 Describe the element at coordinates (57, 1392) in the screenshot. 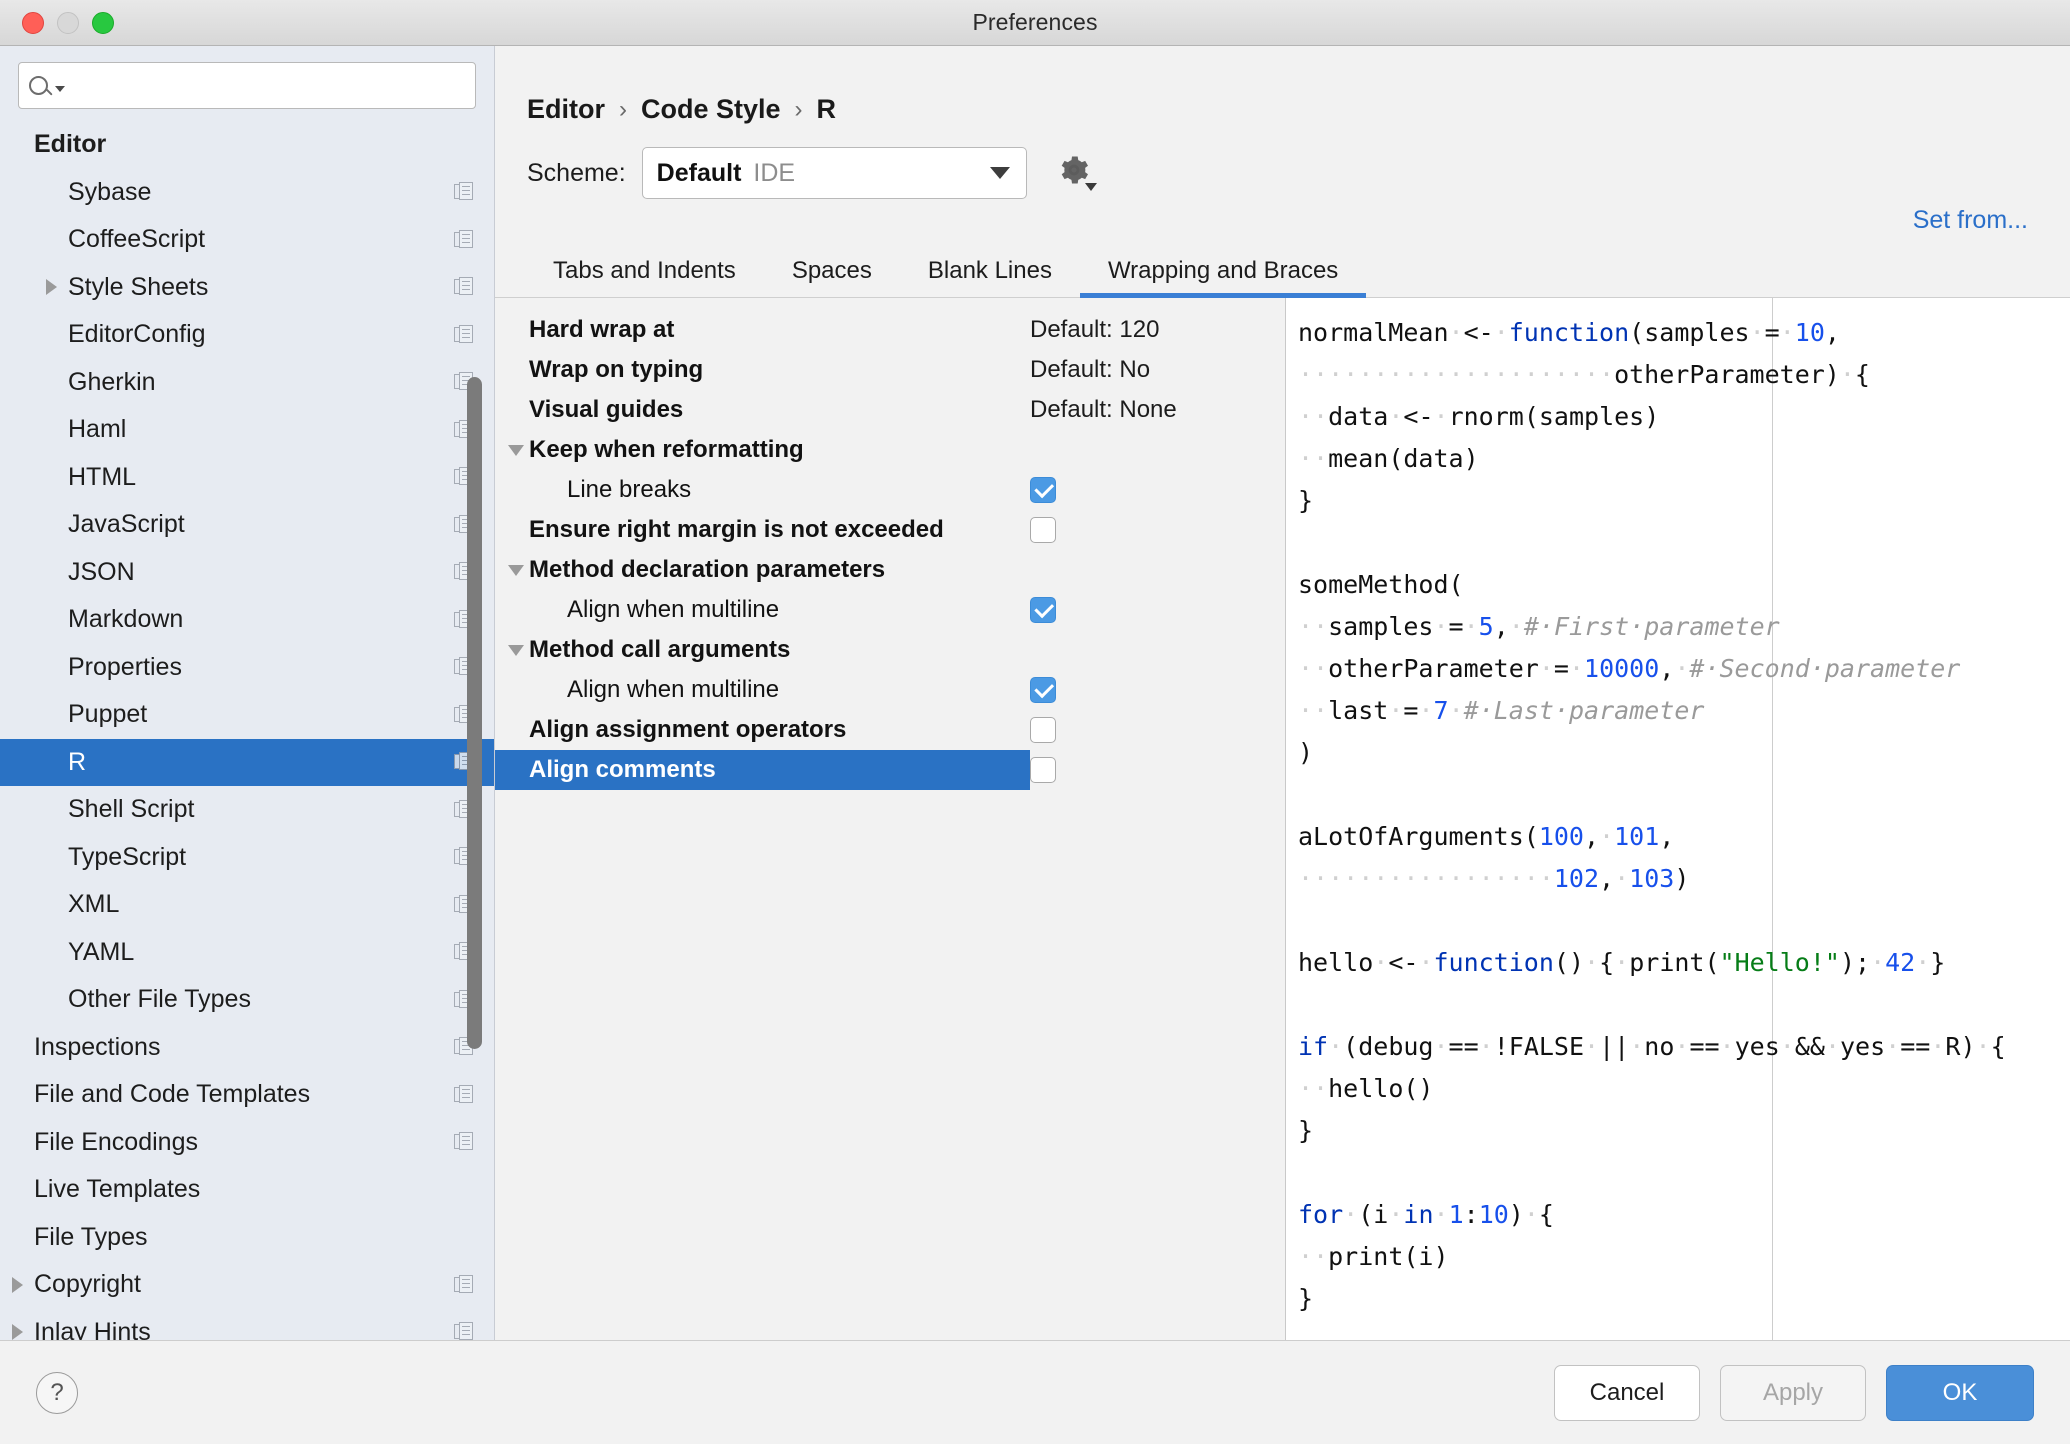

I see `help-button: ?` at that location.